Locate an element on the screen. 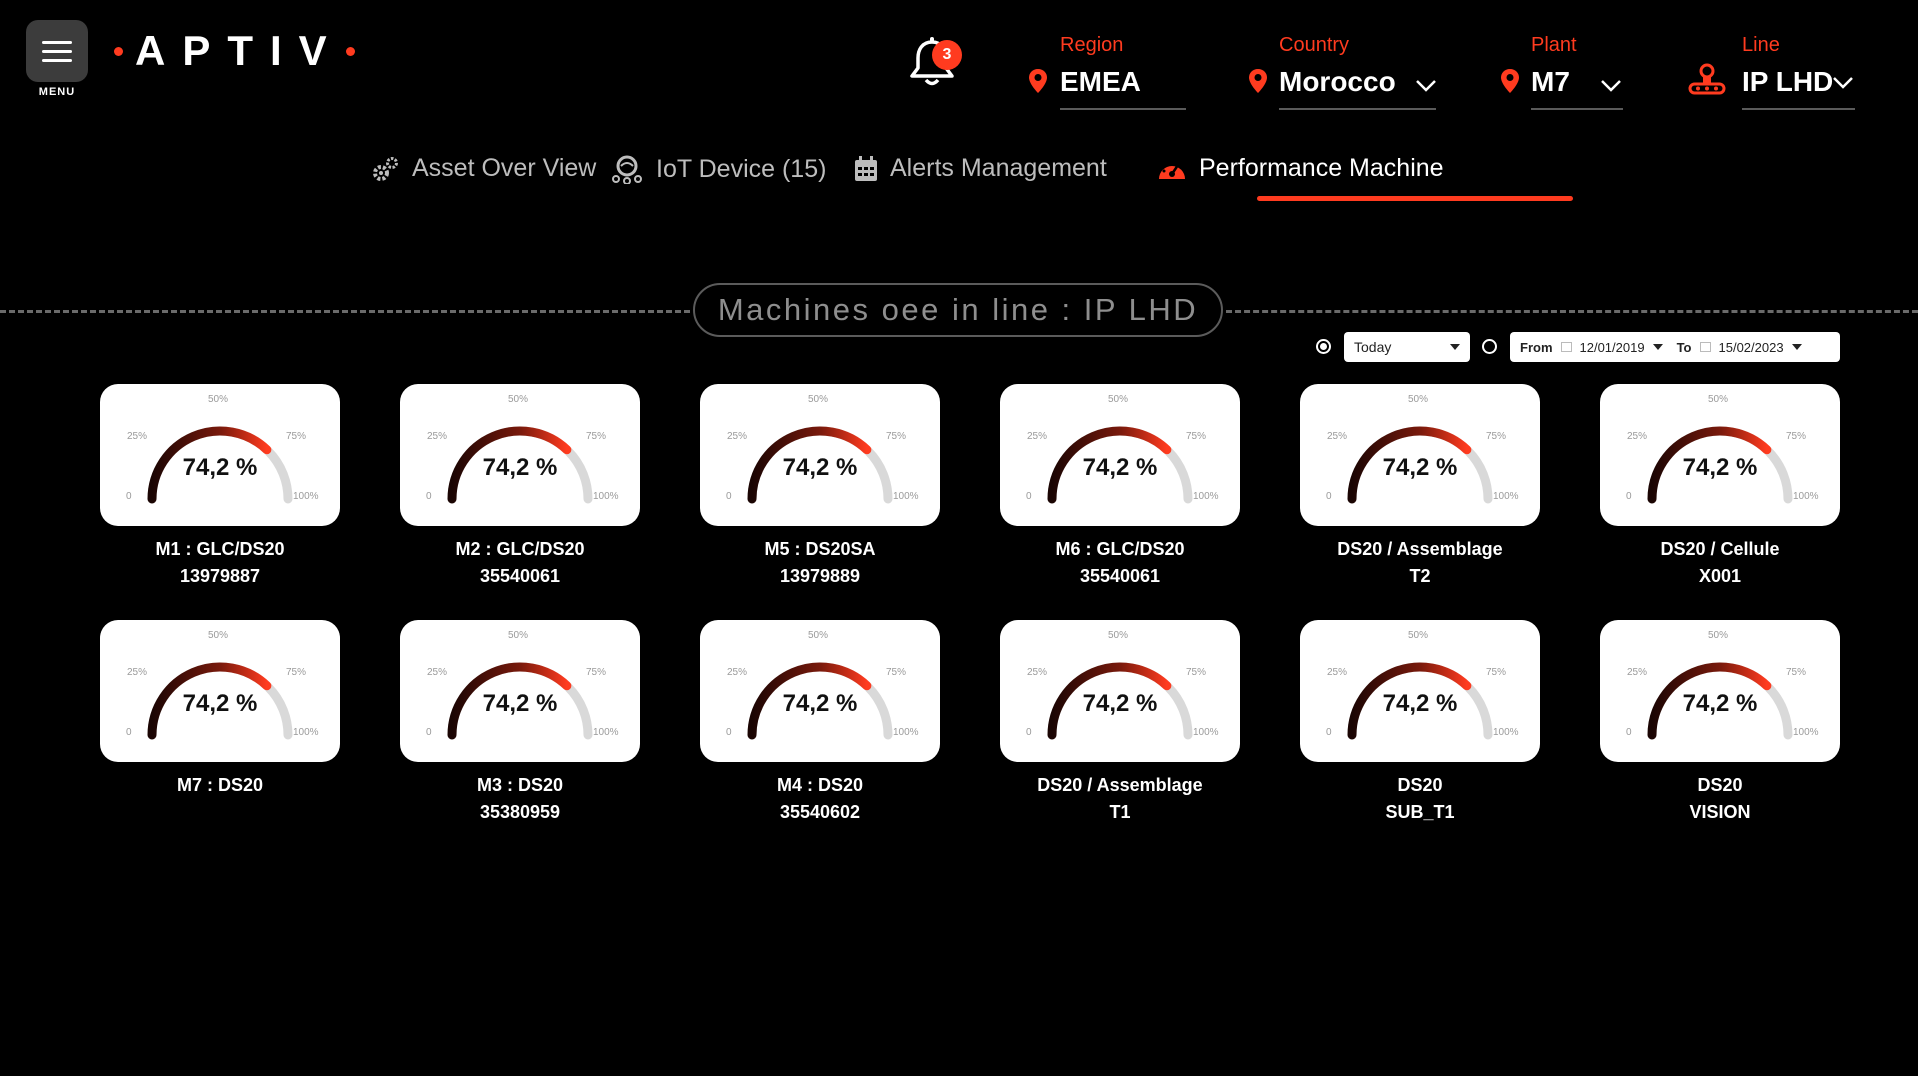 The width and height of the screenshot is (1918, 1076). machine-name-line1: M4 : DS20 is located at coordinates (820, 785).